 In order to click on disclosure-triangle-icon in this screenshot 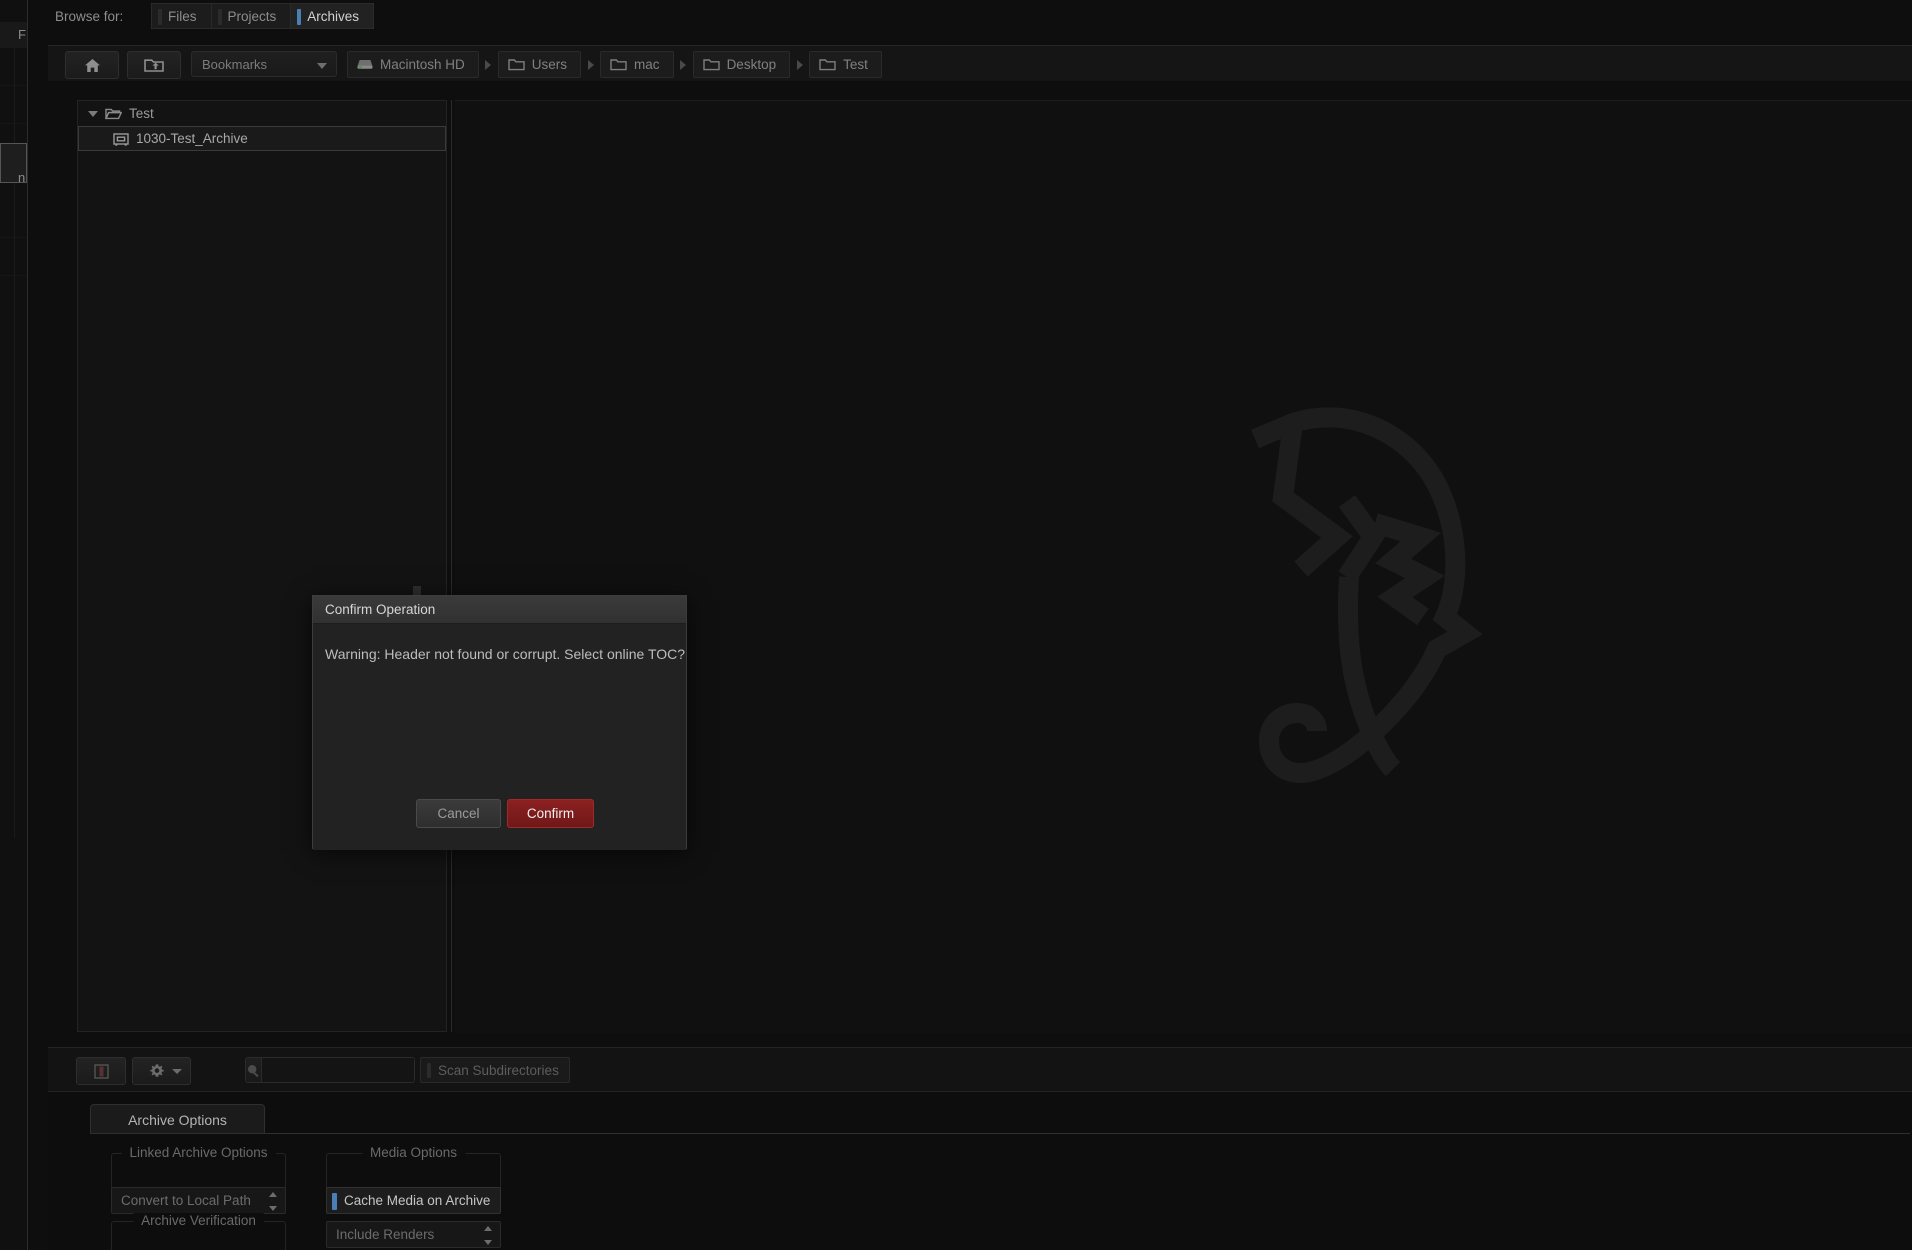, I will do `click(93, 113)`.